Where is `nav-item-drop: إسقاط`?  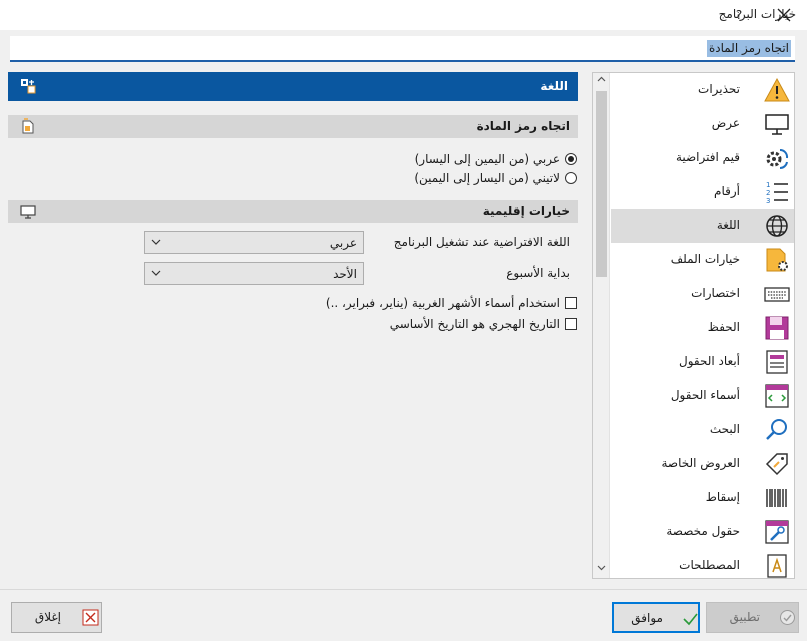
nav-item-drop: إسقاط is located at coordinates (702, 498).